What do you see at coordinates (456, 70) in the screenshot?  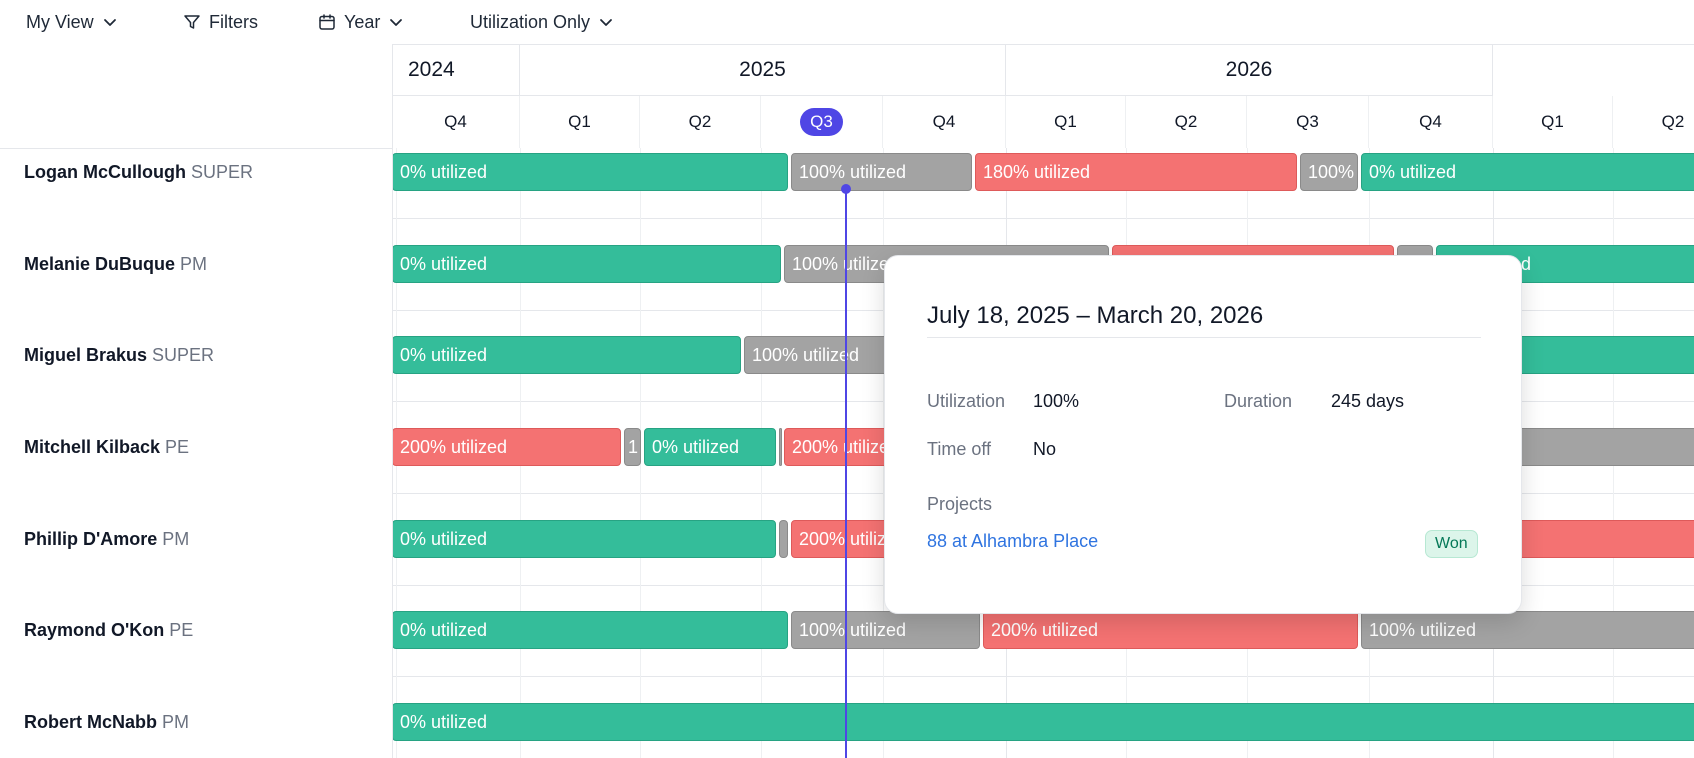 I see `year-header-2024: 2024` at bounding box center [456, 70].